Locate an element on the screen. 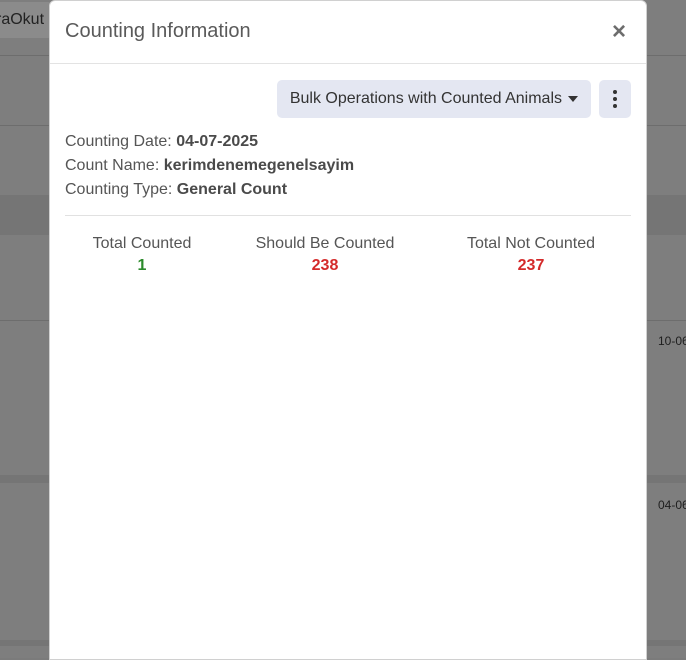 This screenshot has height=660, width=686. count-name-value: kerimdenemegenelsayim is located at coordinates (259, 165).